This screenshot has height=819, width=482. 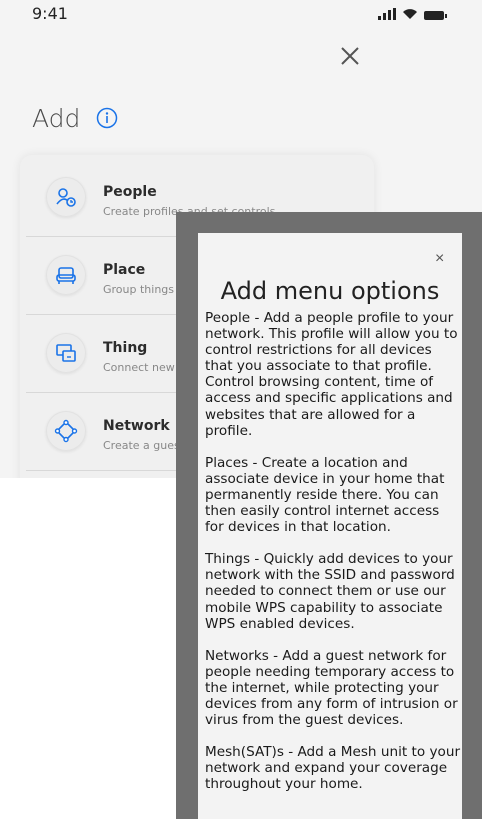 What do you see at coordinates (66, 275) in the screenshot?
I see `place-icon` at bounding box center [66, 275].